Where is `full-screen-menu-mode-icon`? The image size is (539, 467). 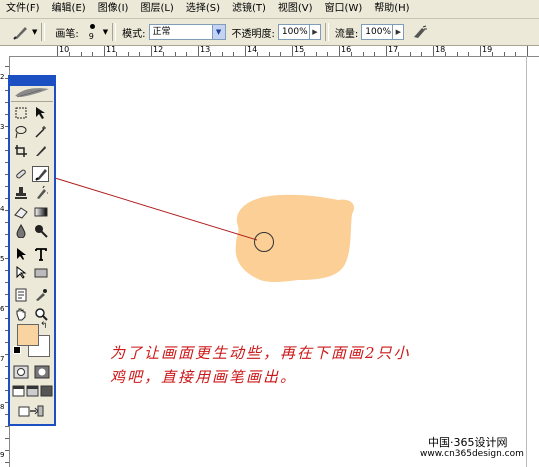
full-screen-menu-mode-icon is located at coordinates (32, 391).